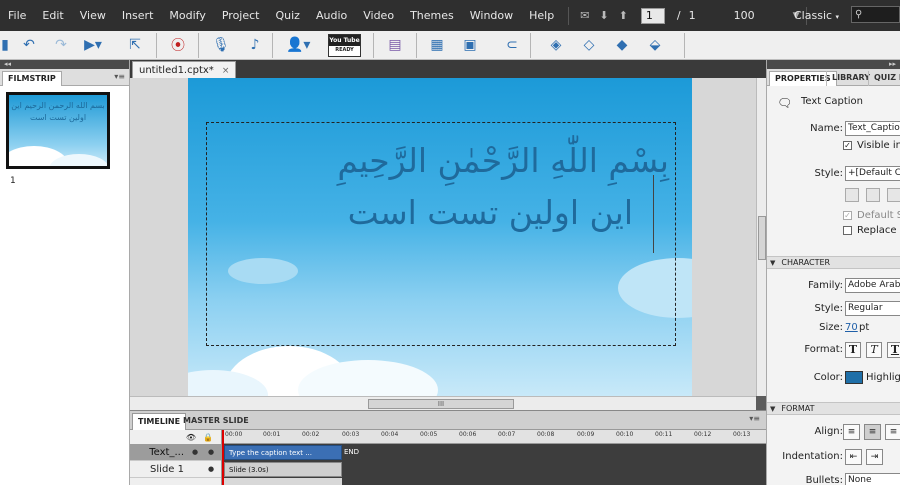 The image size is (900, 485). What do you see at coordinates (872, 479) in the screenshot?
I see `bullets-select: None` at bounding box center [872, 479].